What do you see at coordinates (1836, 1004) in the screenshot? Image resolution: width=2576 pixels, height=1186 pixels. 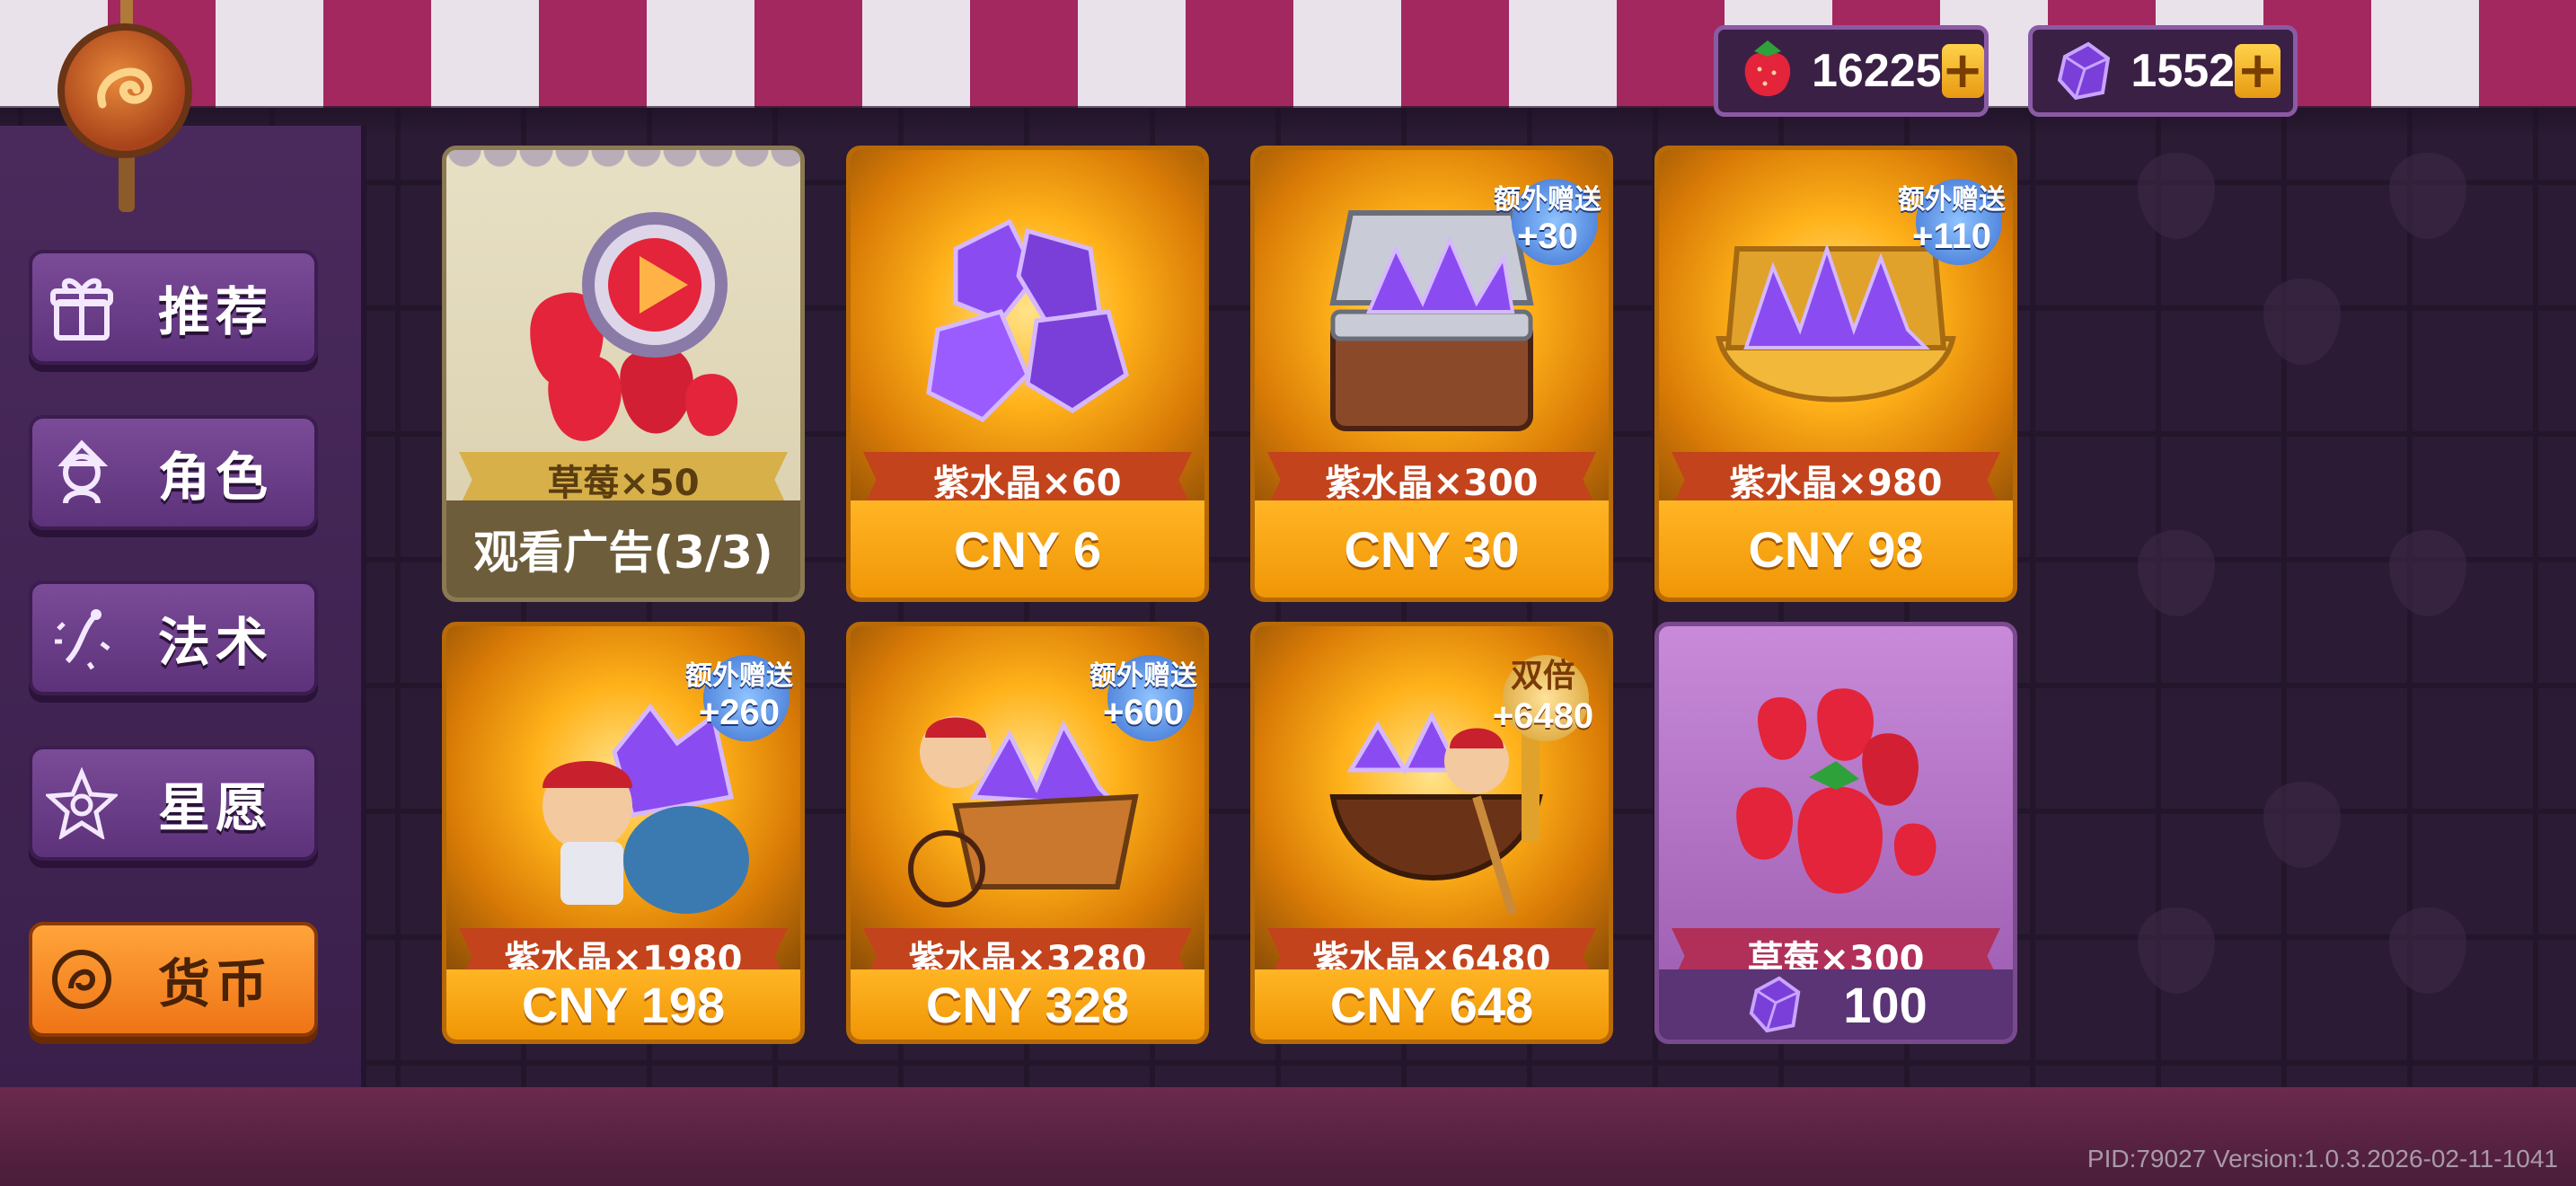 I see `crystal-price-button: 100` at bounding box center [1836, 1004].